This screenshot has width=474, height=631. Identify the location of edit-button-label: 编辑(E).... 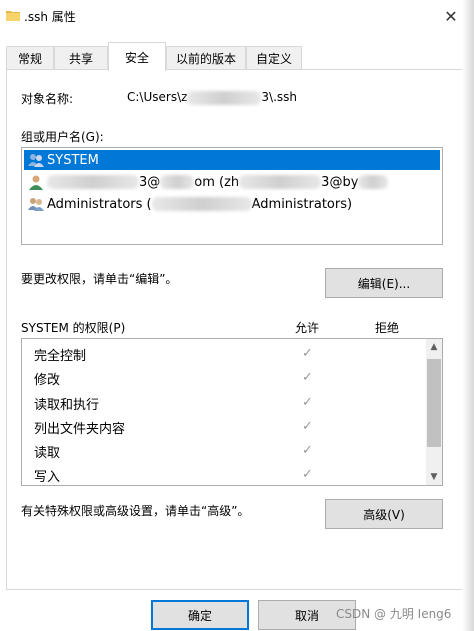
(384, 283).